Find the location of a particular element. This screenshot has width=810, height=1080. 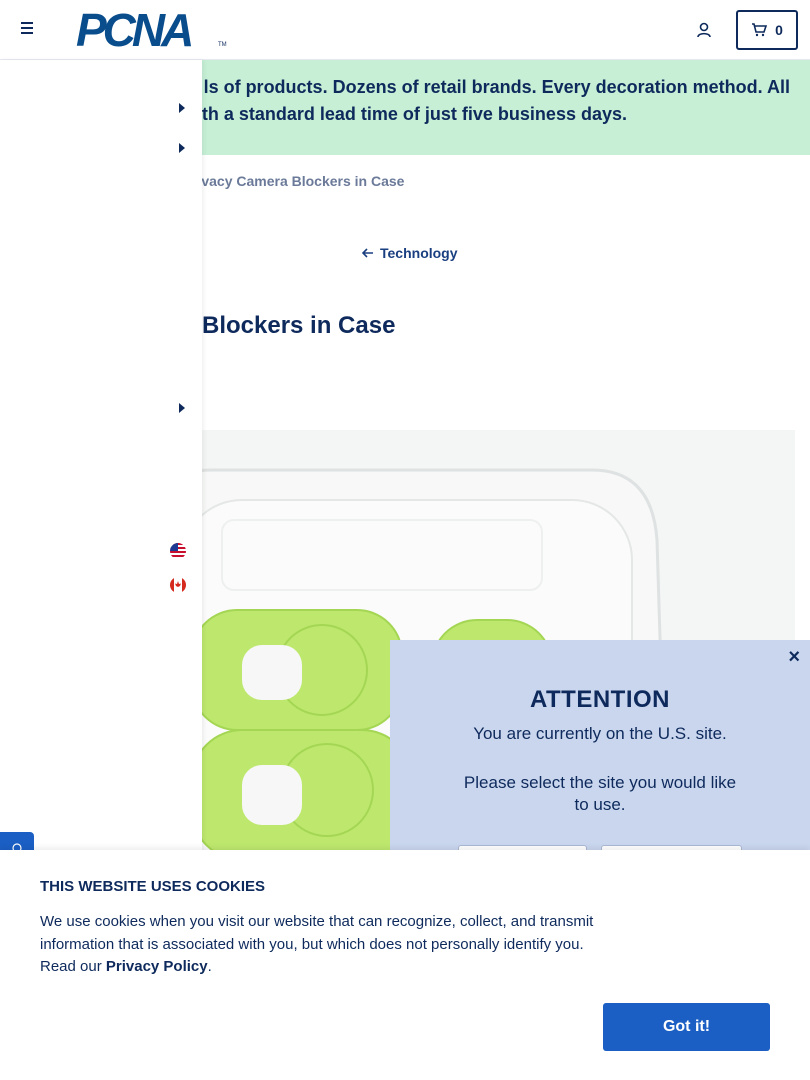

site-header: PCNA TM 0 is located at coordinates (405, 30).